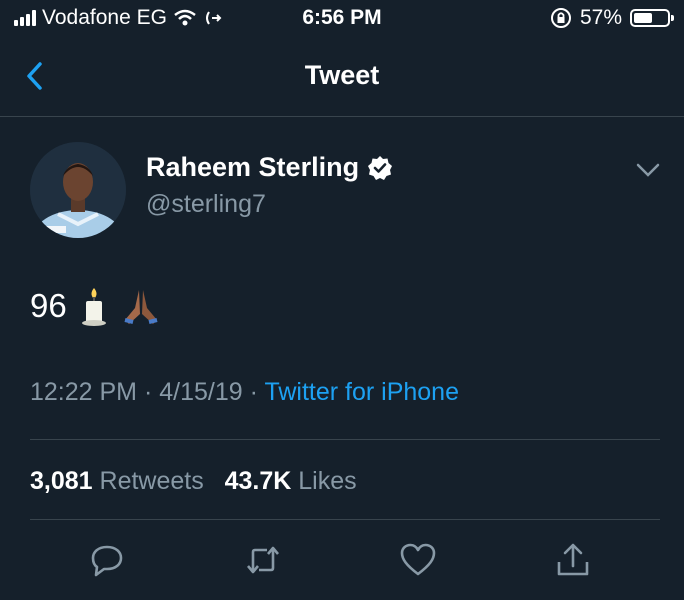  Describe the element at coordinates (648, 170) in the screenshot. I see `chevron-down-icon` at that location.